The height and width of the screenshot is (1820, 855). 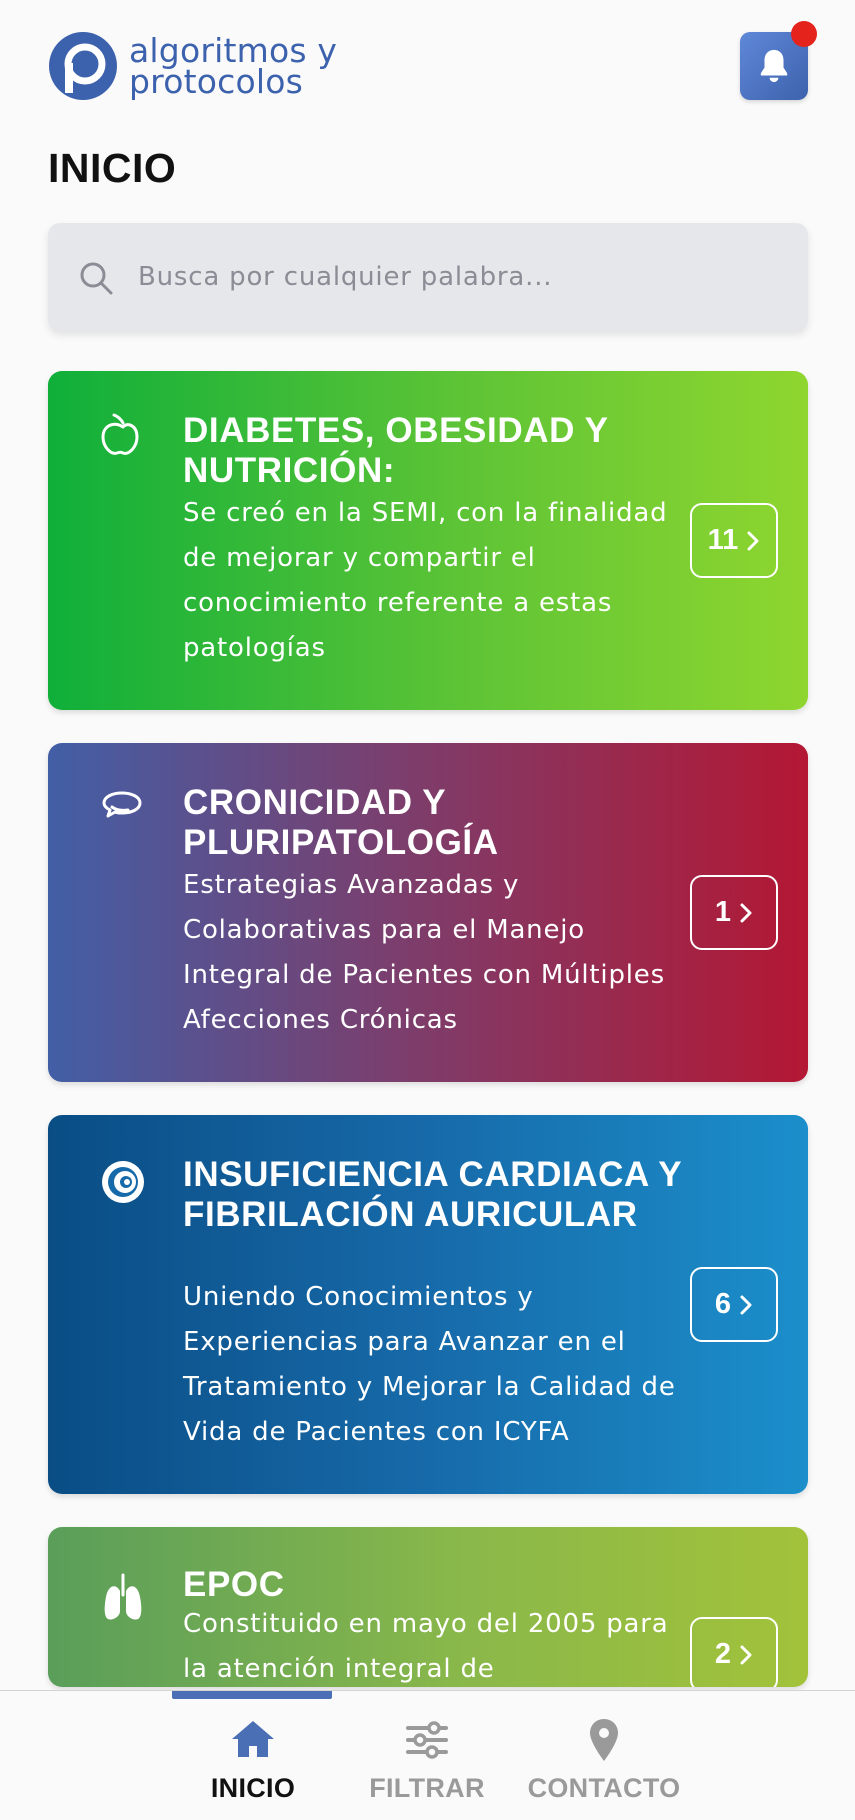 I want to click on notifications-button, so click(x=778, y=60).